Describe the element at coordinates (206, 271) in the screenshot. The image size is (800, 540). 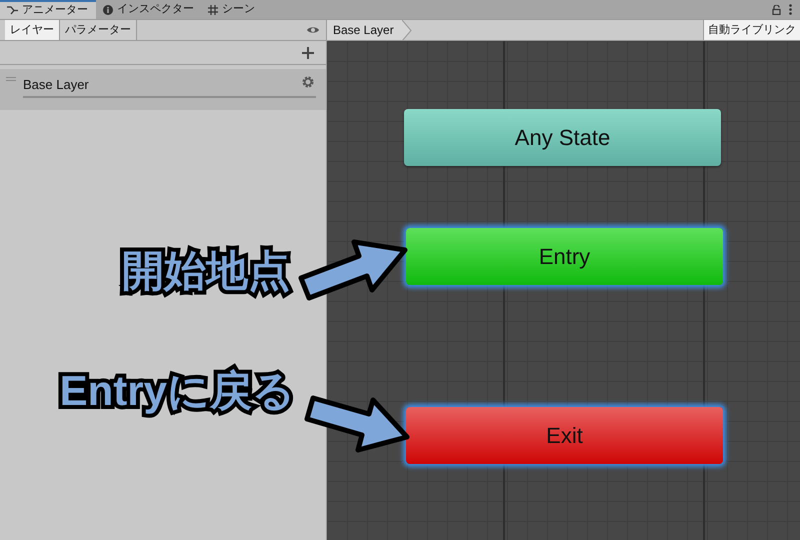
I see `annotation-text: 開始地点` at that location.